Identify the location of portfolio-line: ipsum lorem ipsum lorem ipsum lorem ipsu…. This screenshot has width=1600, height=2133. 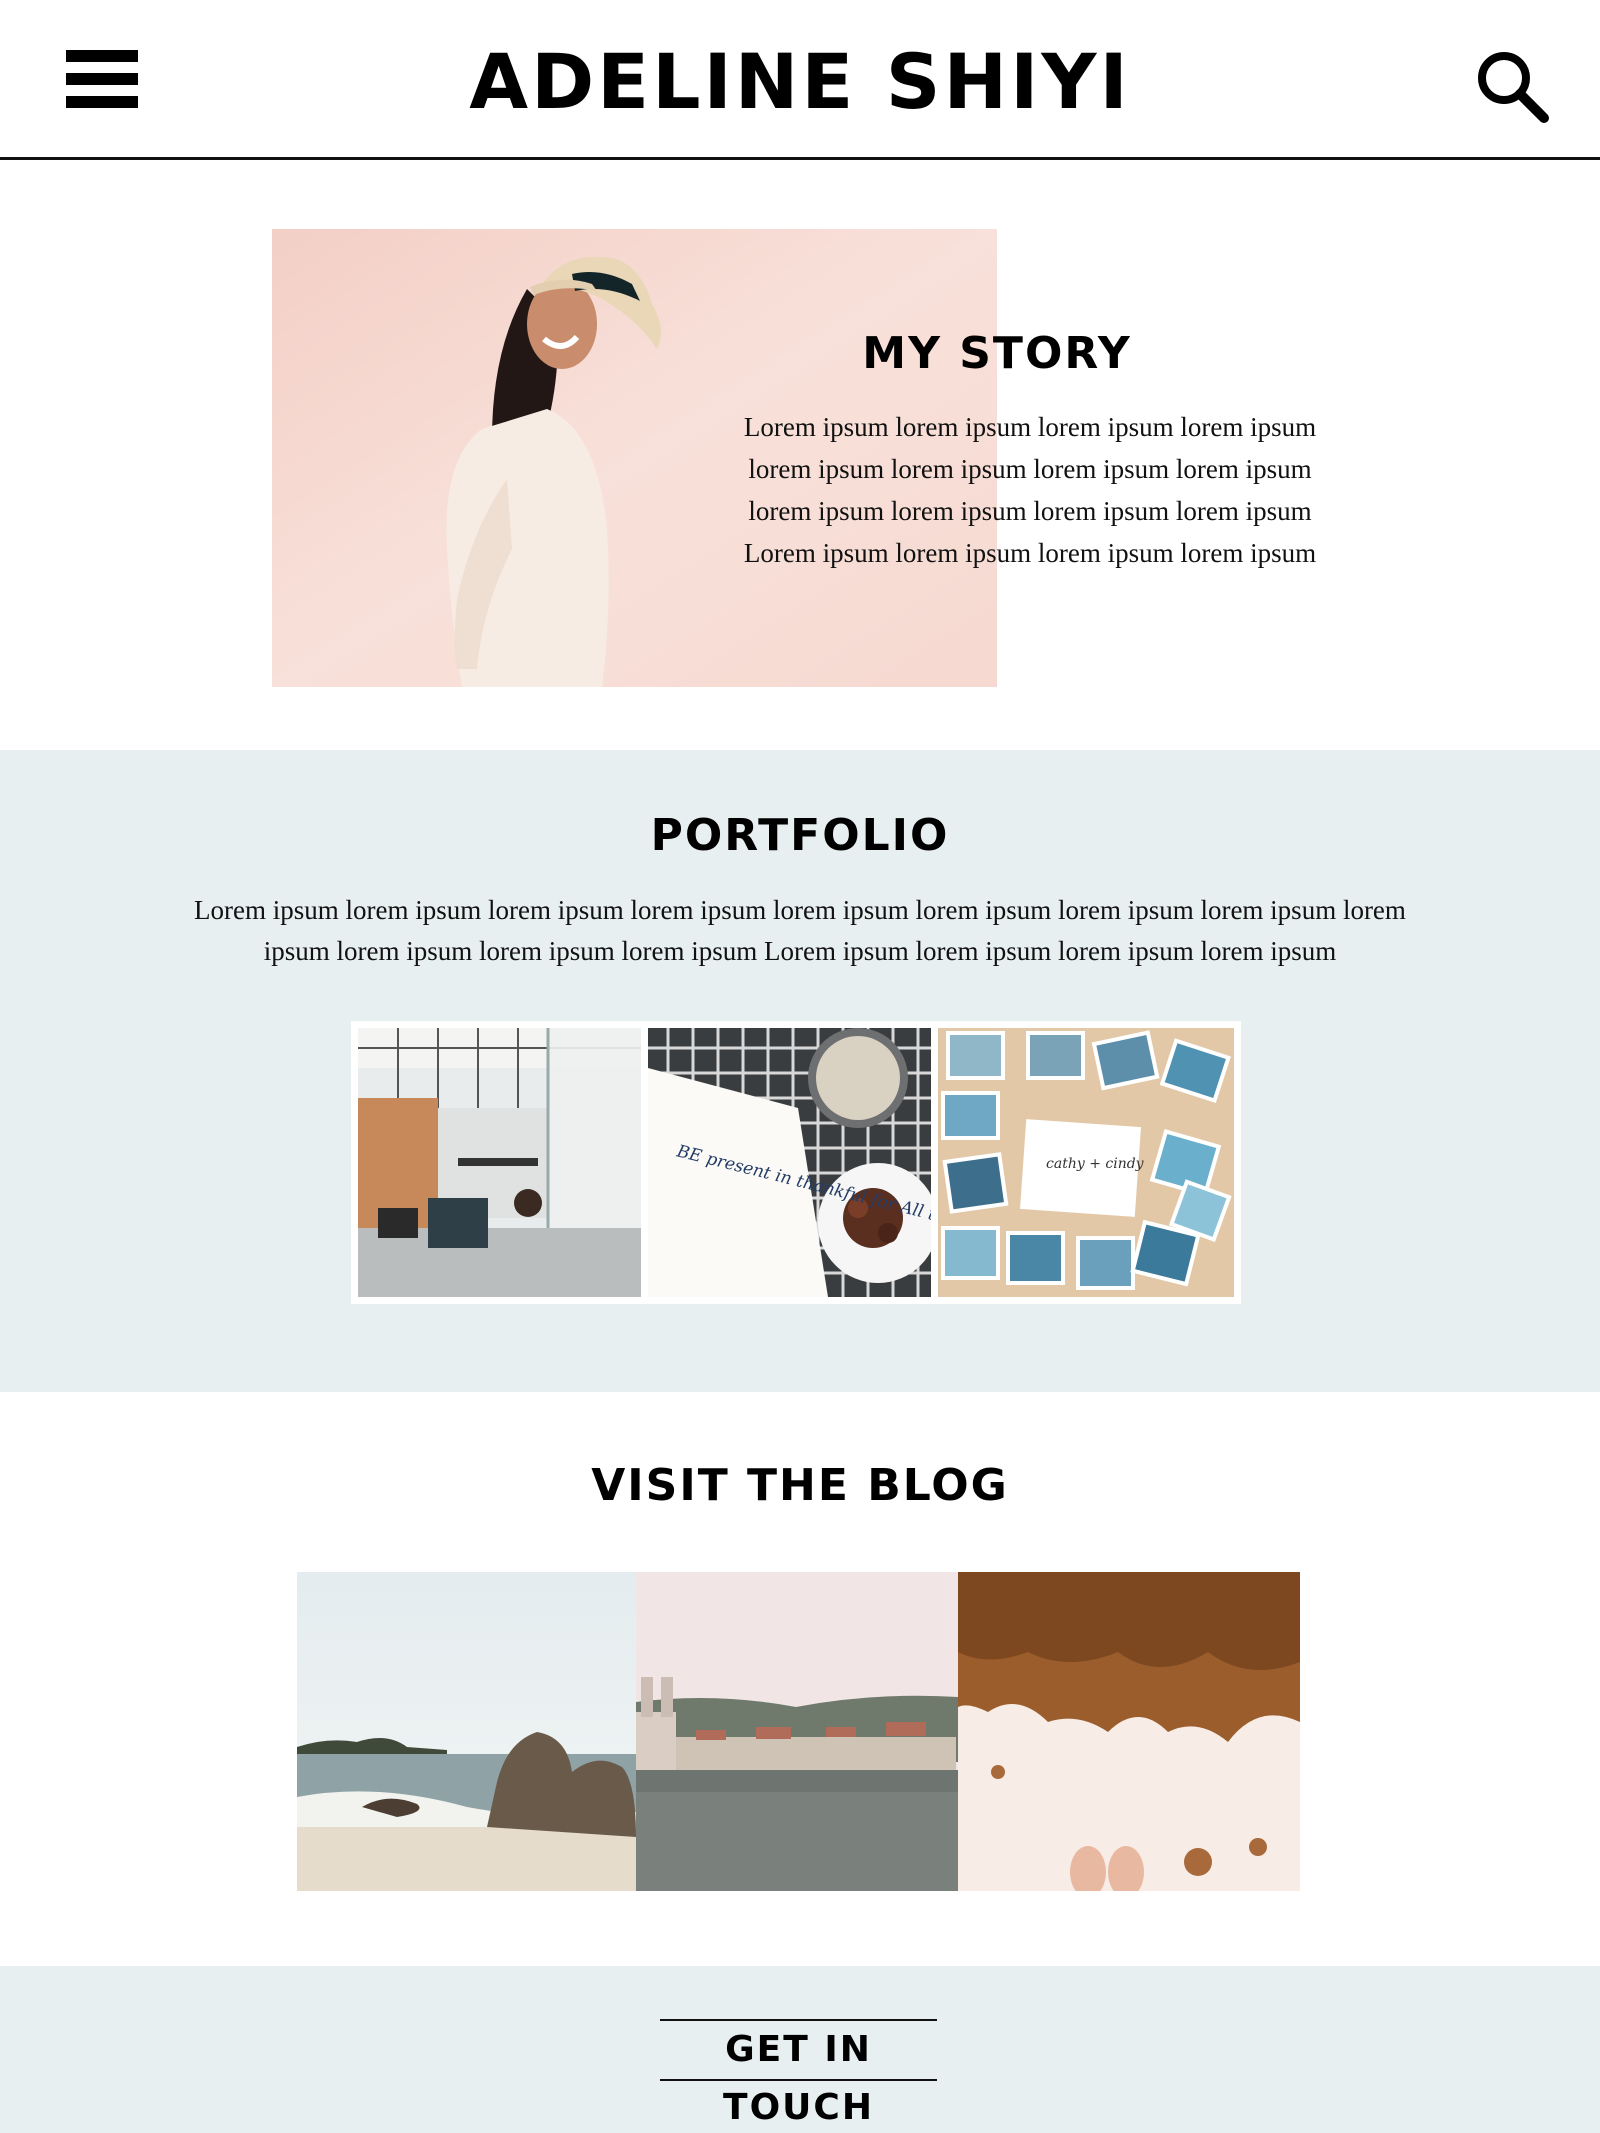
(800, 951).